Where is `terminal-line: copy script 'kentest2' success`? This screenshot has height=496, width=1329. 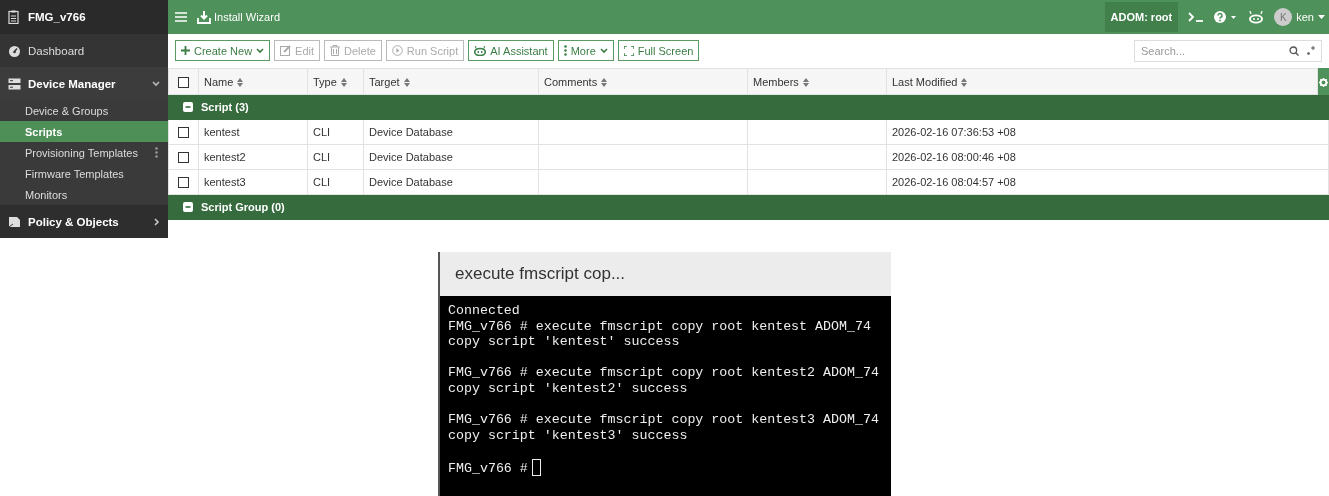 terminal-line: copy script 'kentest2' success is located at coordinates (568, 388).